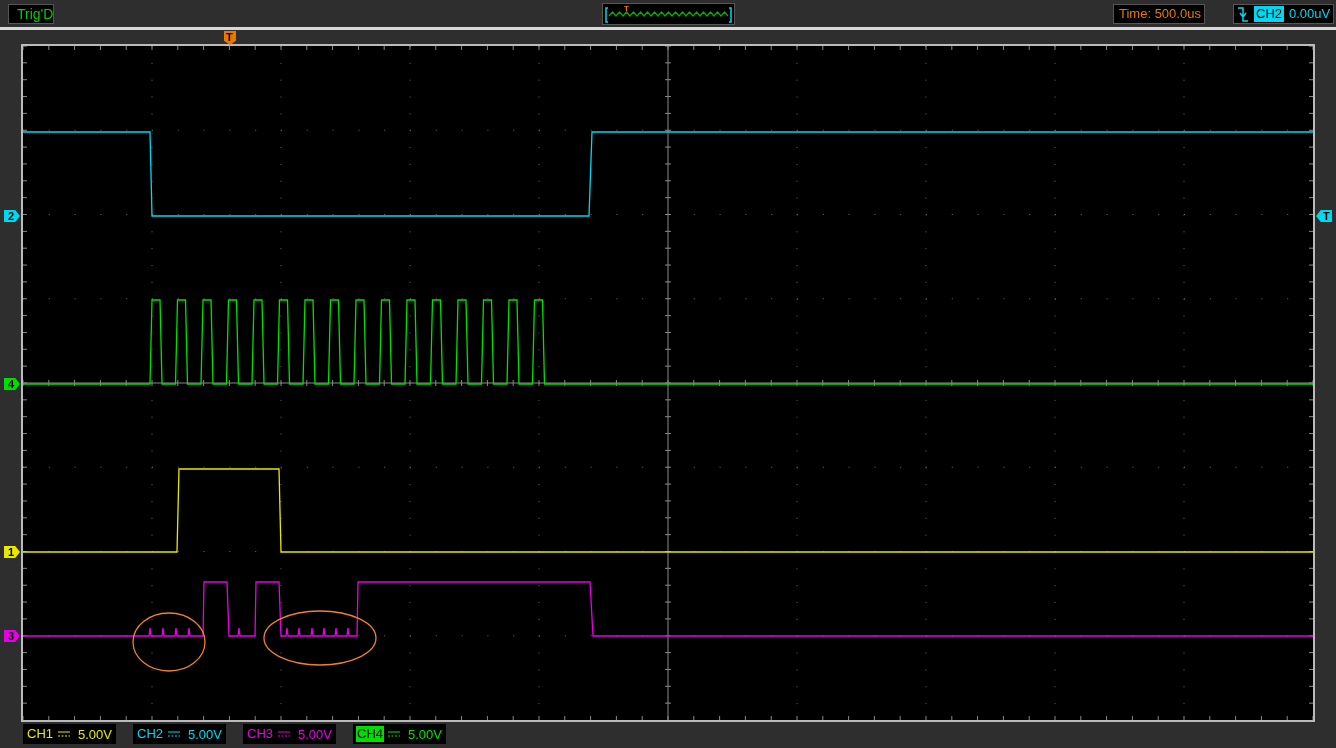 Image resolution: width=1336 pixels, height=748 pixels. What do you see at coordinates (1310, 13) in the screenshot?
I see `trigger-level: 0.00uV` at bounding box center [1310, 13].